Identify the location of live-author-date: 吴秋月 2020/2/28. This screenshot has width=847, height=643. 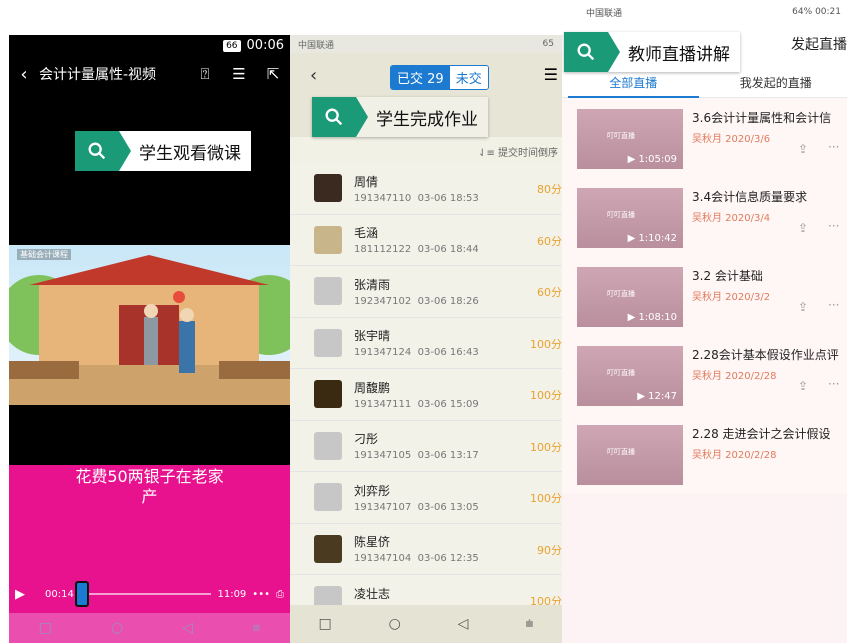
(734, 455).